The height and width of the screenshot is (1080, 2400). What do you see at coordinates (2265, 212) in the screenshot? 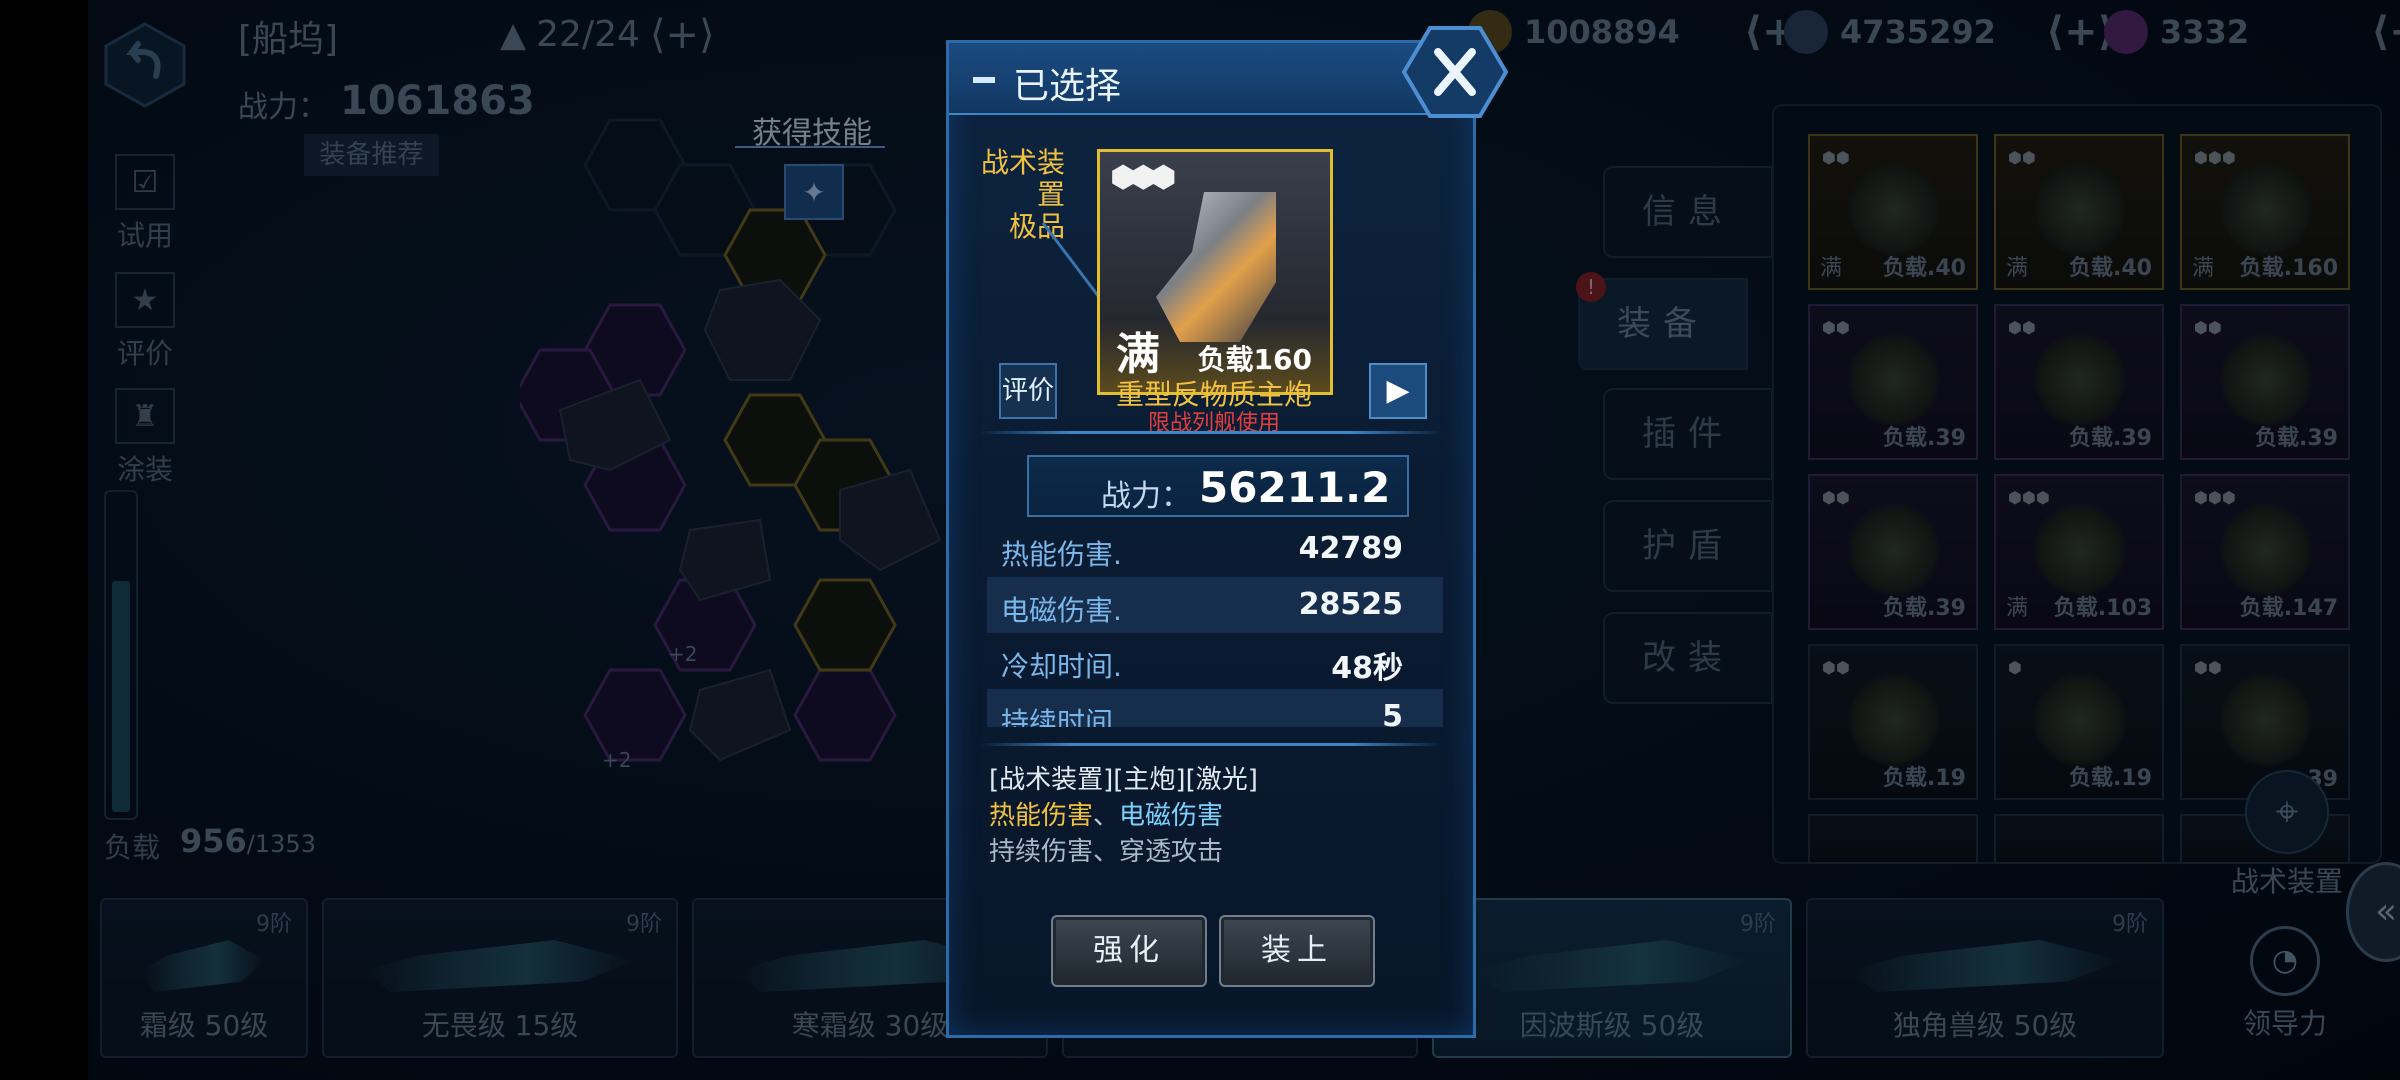
I see `inventory-item: ⬢⬢⬢ 满负载.160` at bounding box center [2265, 212].